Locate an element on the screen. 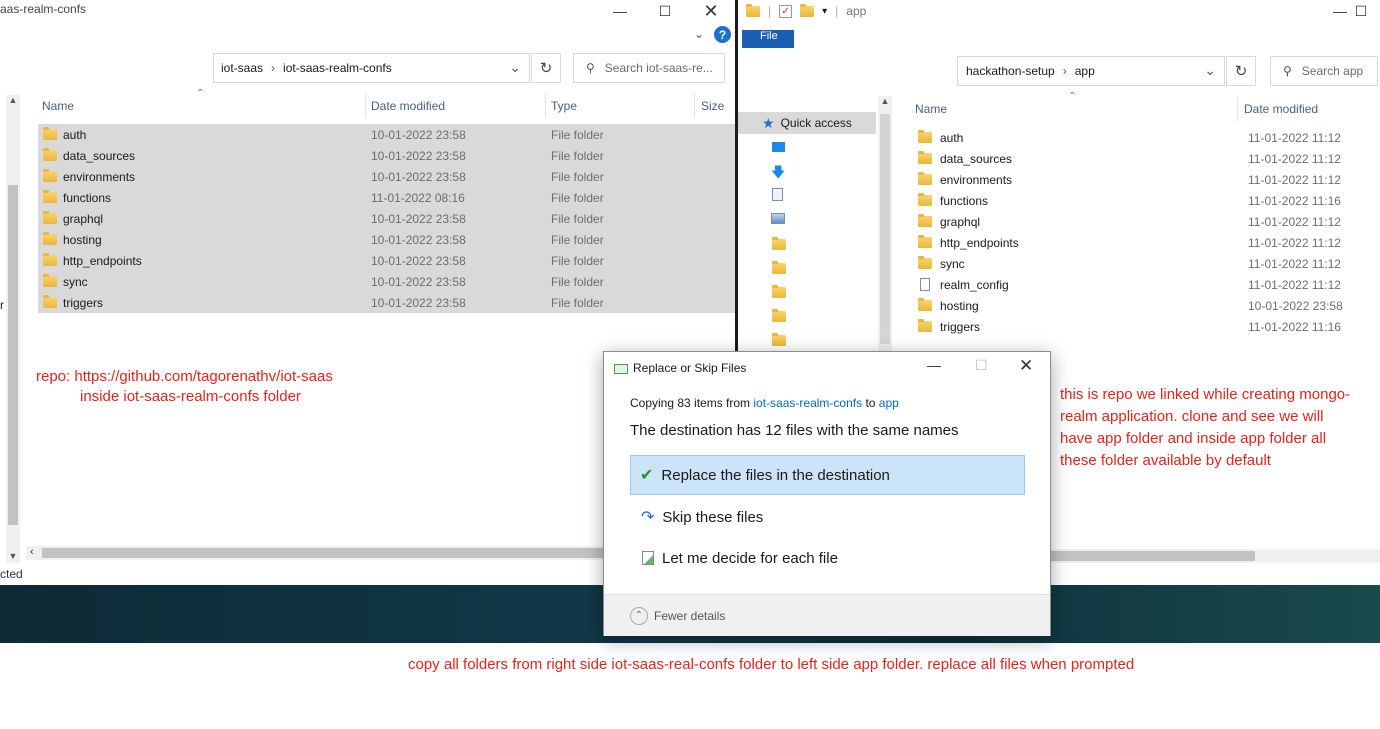 This screenshot has width=1380, height=729. column-header-size: Size is located at coordinates (712, 106).